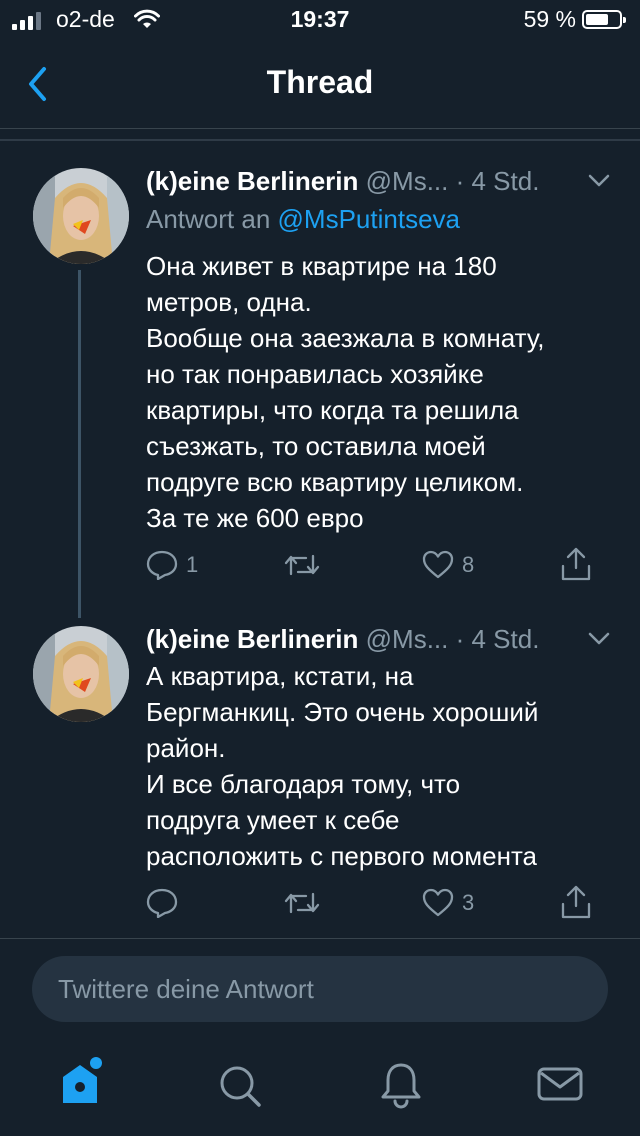 The image size is (640, 1136). Describe the element at coordinates (320, 140) in the screenshot. I see `section-divider` at that location.